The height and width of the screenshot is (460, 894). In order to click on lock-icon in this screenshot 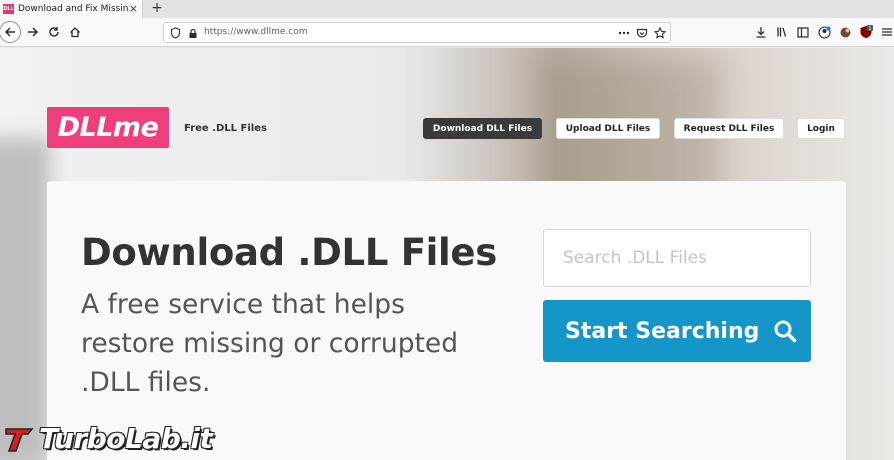, I will do `click(193, 33)`.